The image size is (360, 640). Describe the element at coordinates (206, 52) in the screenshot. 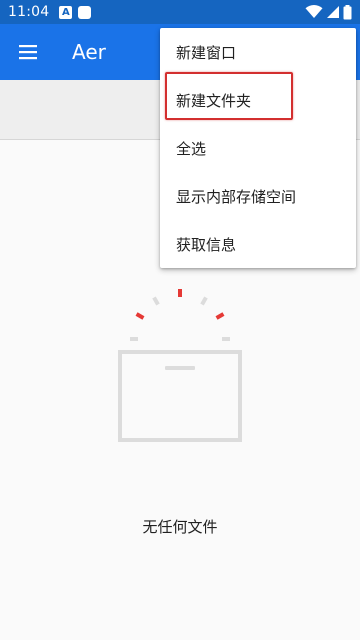

I see `menu-item-label: 新建窗口` at that location.